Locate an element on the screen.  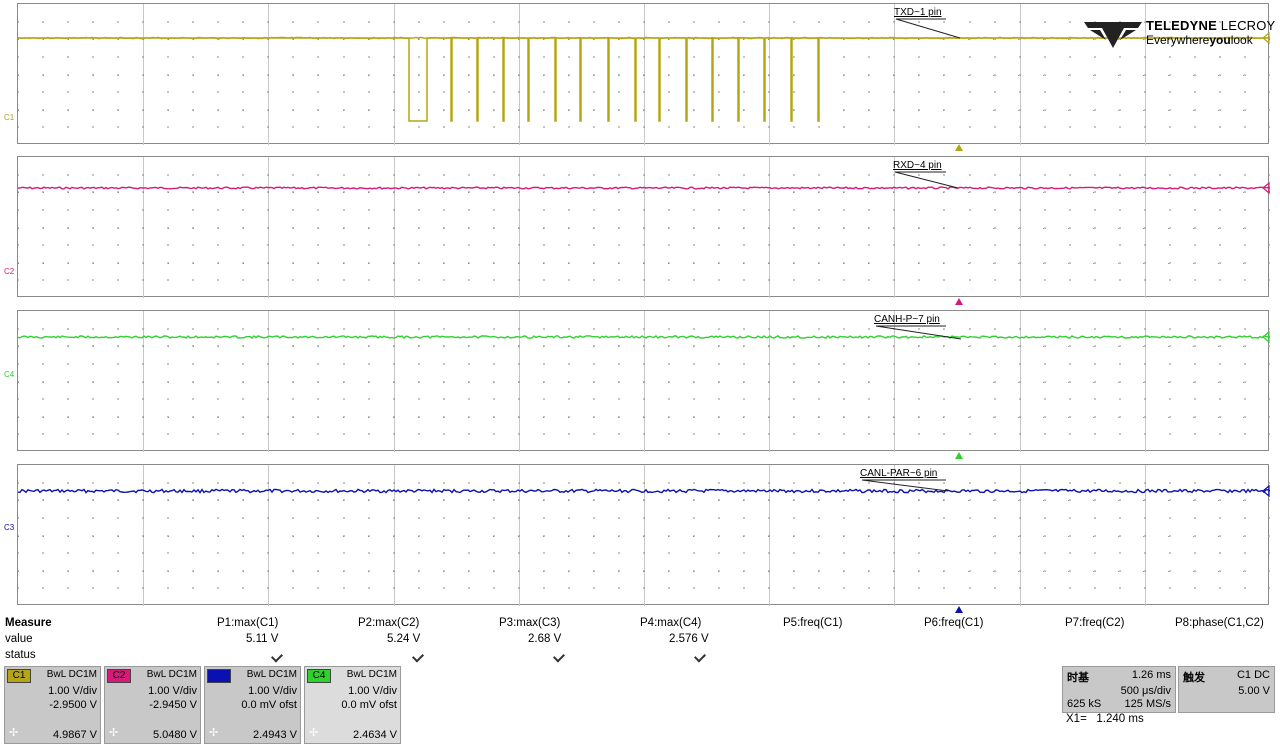
channel-tag: C1 is located at coordinates (19, 676).